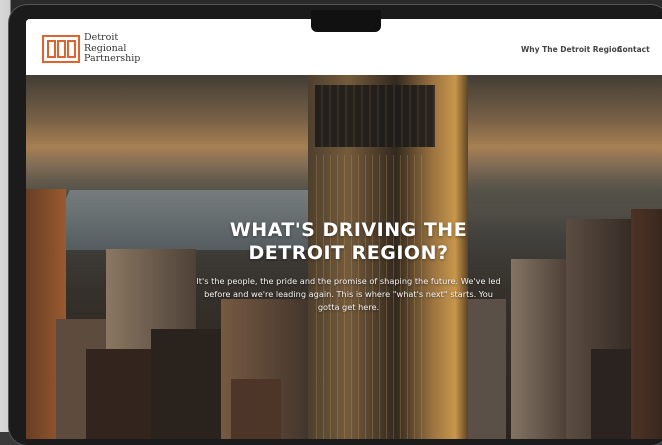  Describe the element at coordinates (348, 230) in the screenshot. I see `hero-title-line-1: WHAT'S DRIVING THE` at that location.